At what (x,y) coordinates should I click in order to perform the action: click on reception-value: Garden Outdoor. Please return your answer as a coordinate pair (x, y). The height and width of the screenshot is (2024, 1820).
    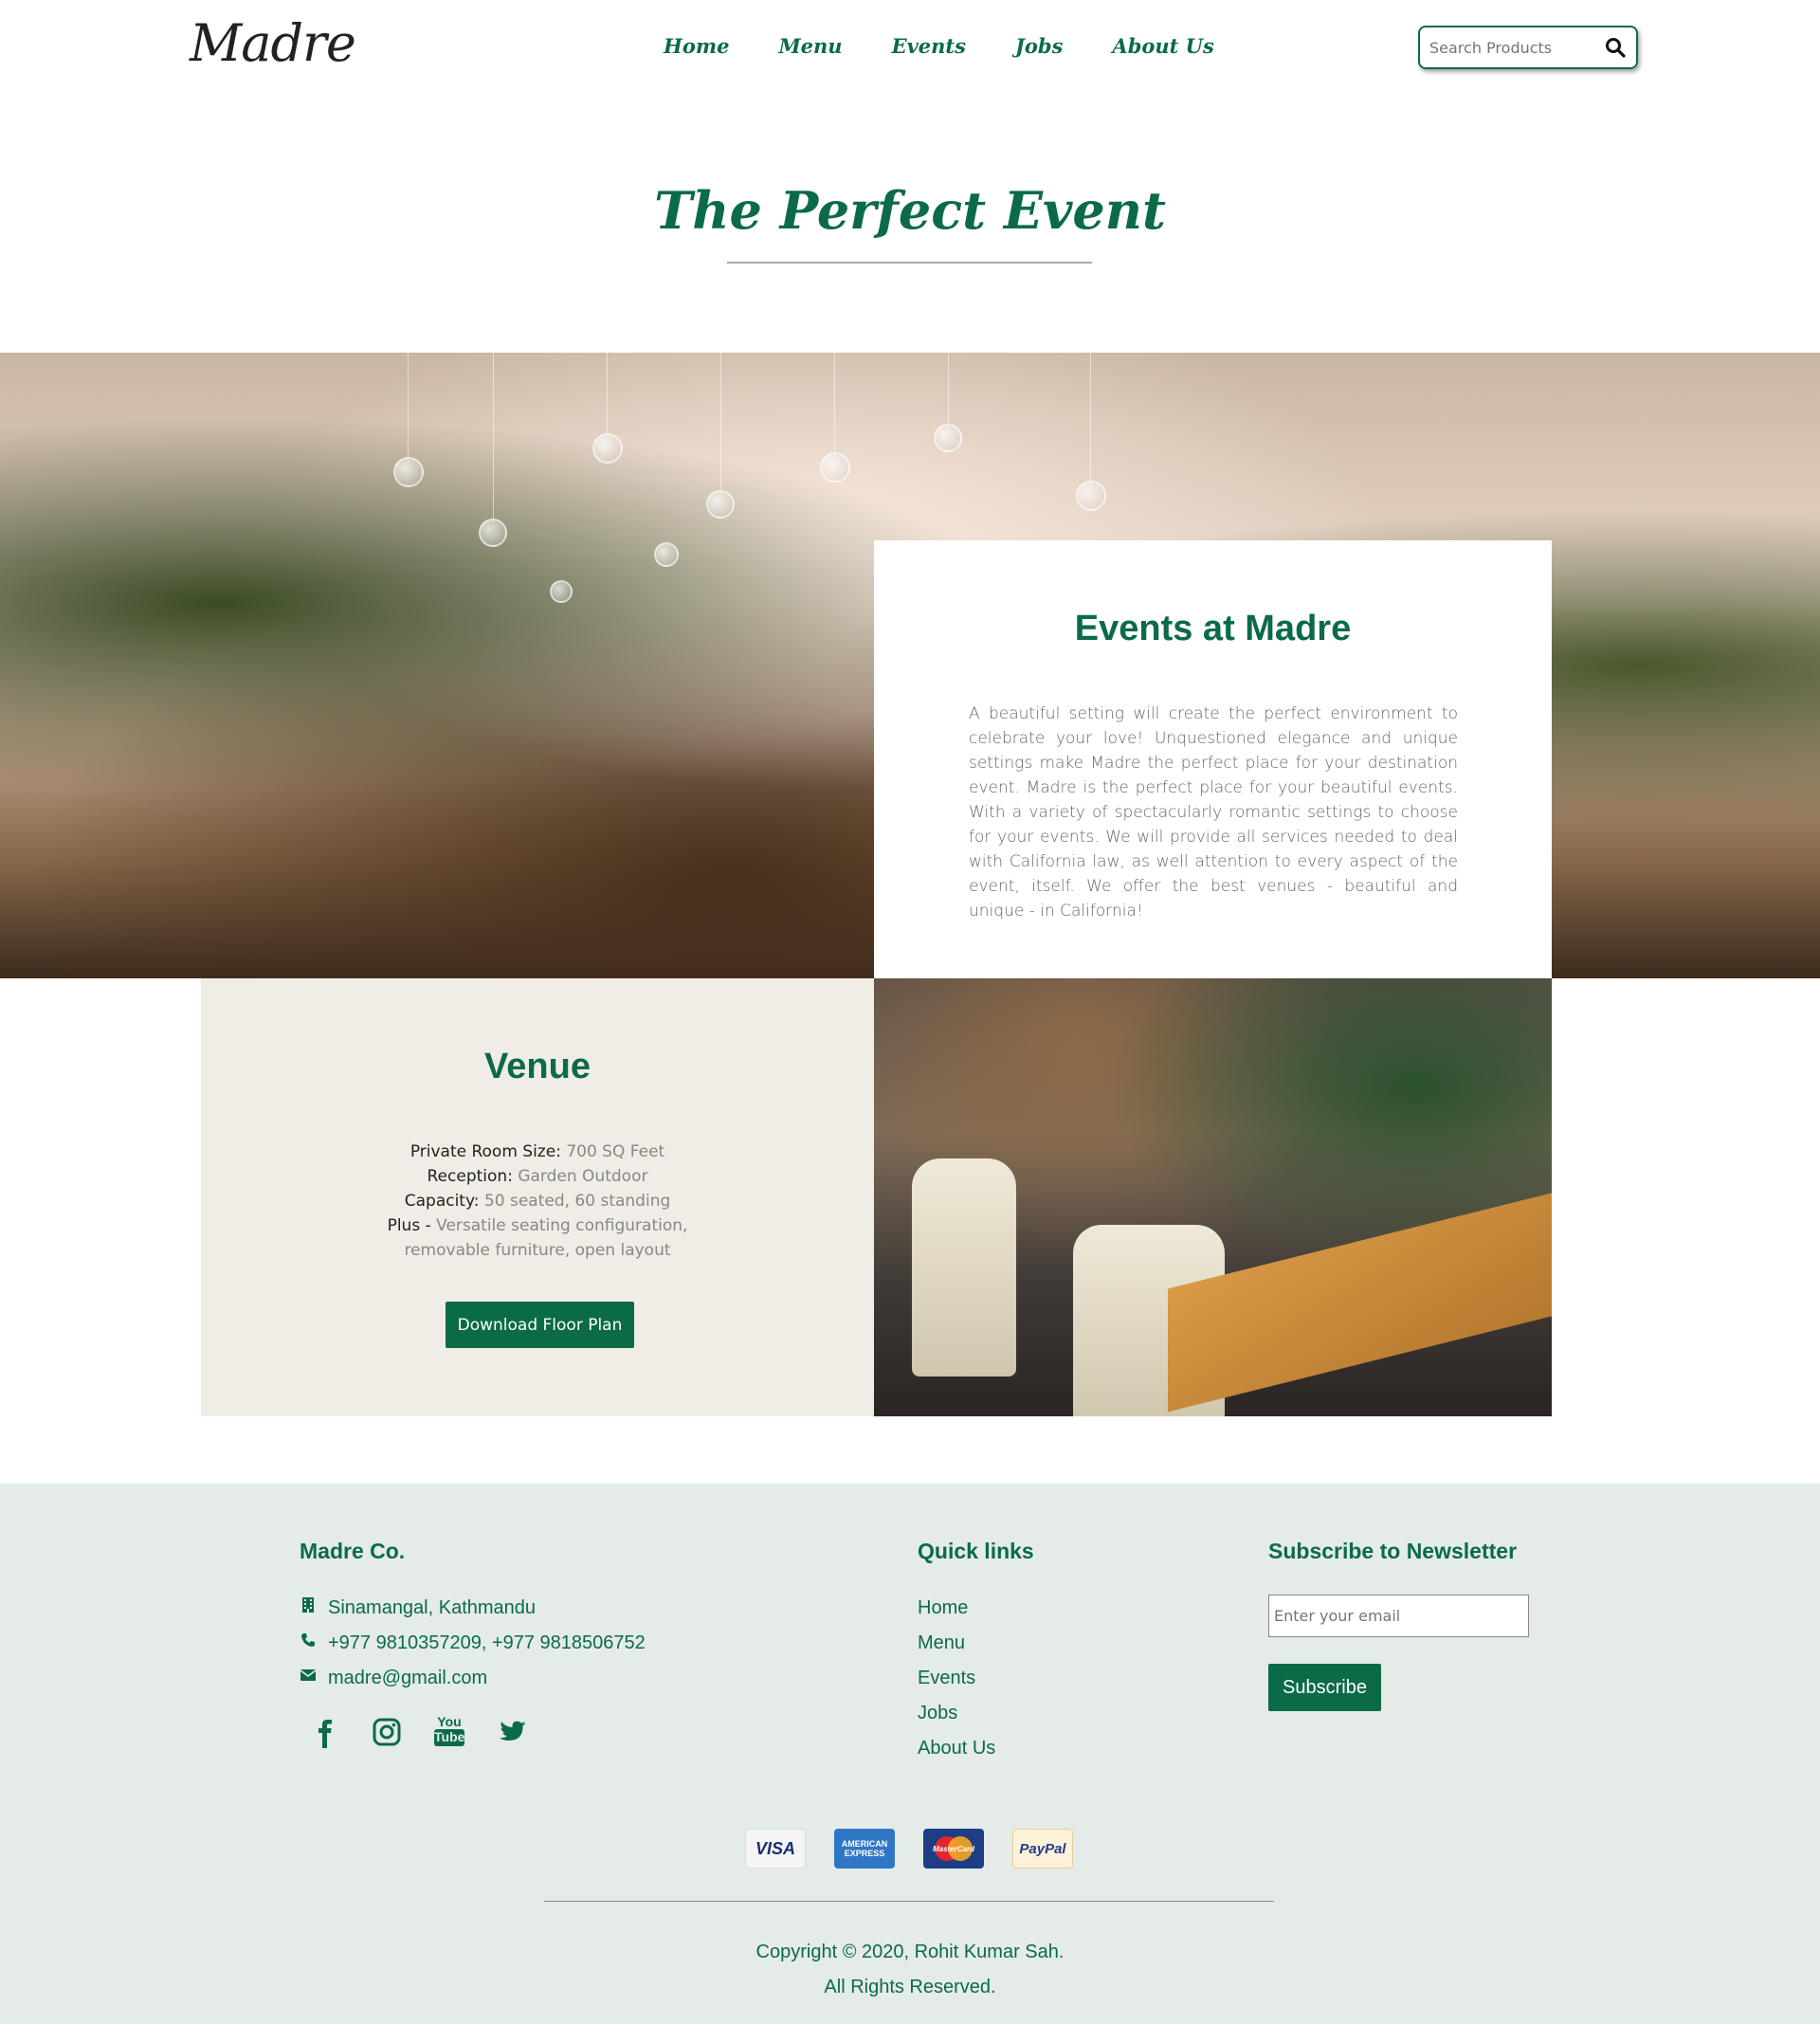
    Looking at the image, I should click on (583, 1176).